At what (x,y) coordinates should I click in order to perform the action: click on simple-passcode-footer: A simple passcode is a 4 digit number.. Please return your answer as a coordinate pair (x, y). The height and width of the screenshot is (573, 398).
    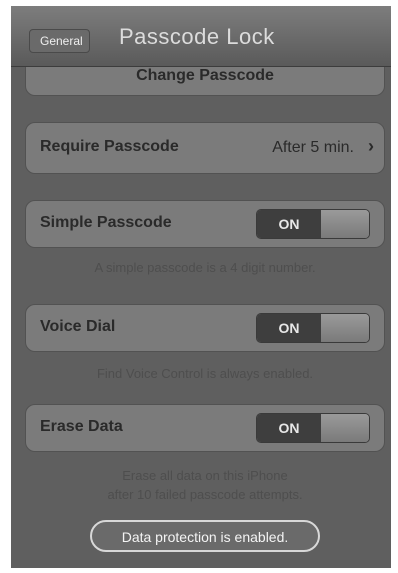
    Looking at the image, I should click on (205, 267).